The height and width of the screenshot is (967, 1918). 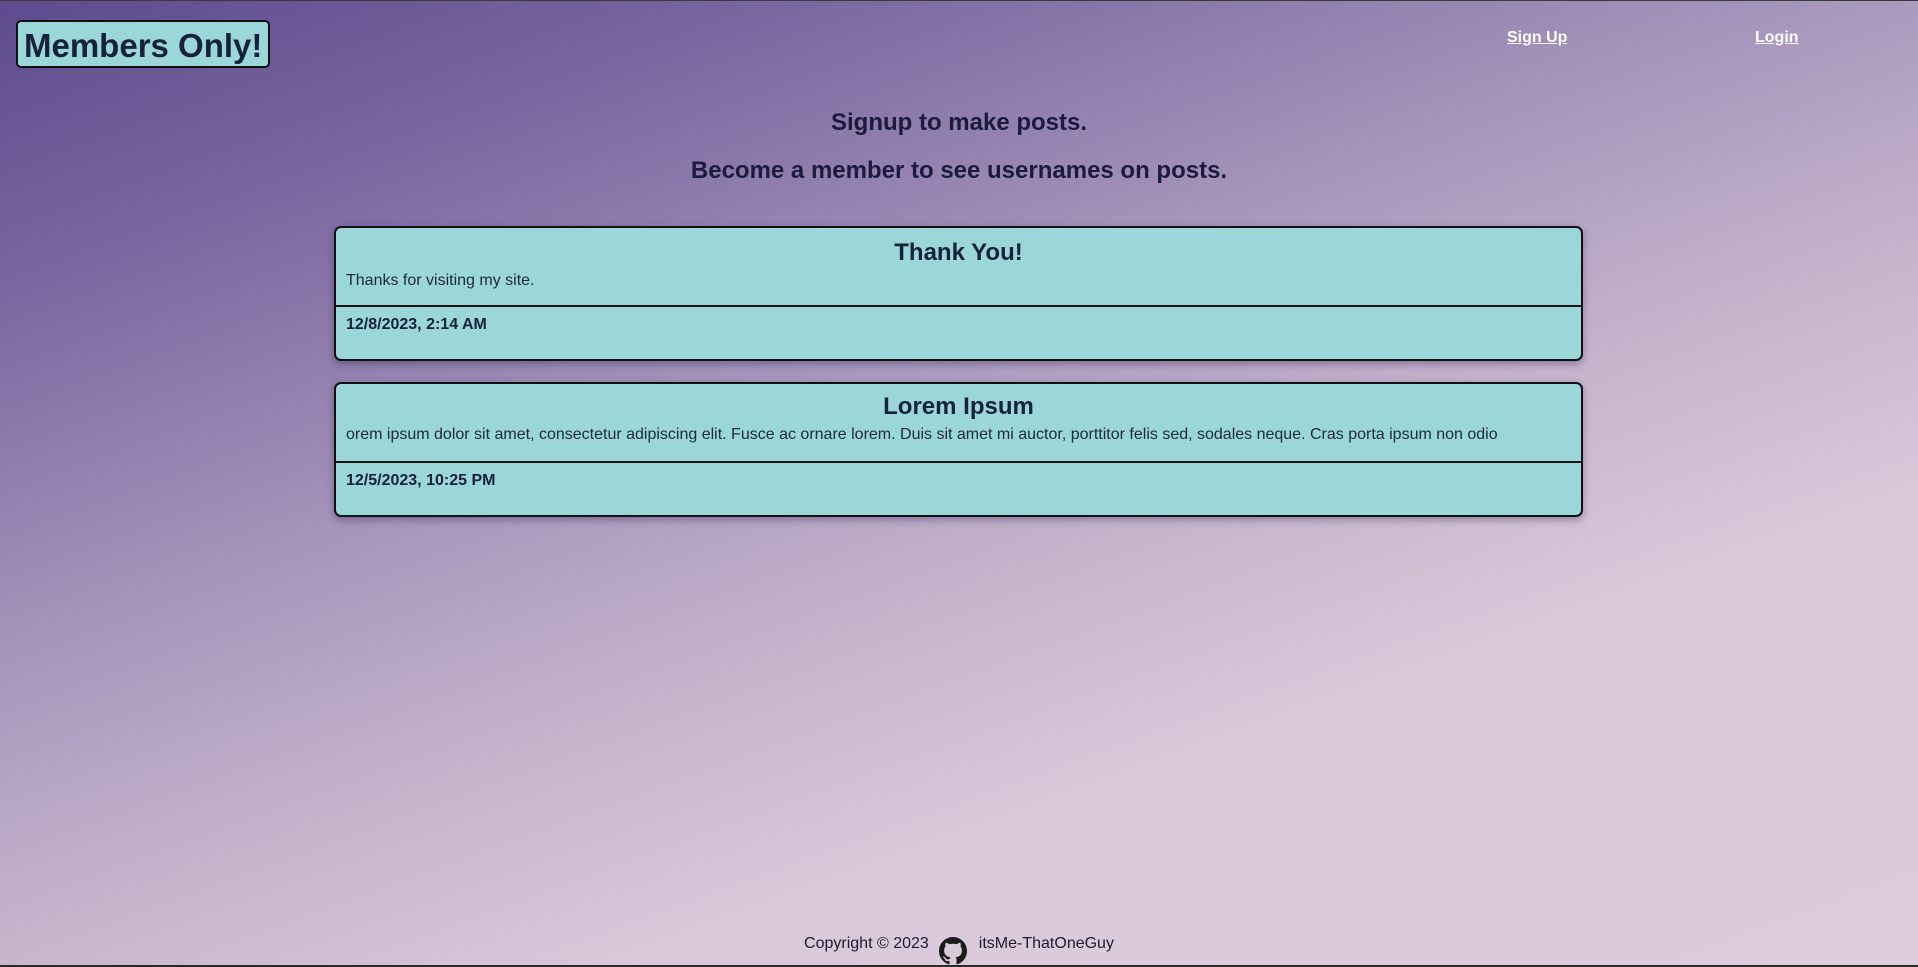 What do you see at coordinates (440, 280) in the screenshot?
I see `post-body: Thanks for visiting my site.` at bounding box center [440, 280].